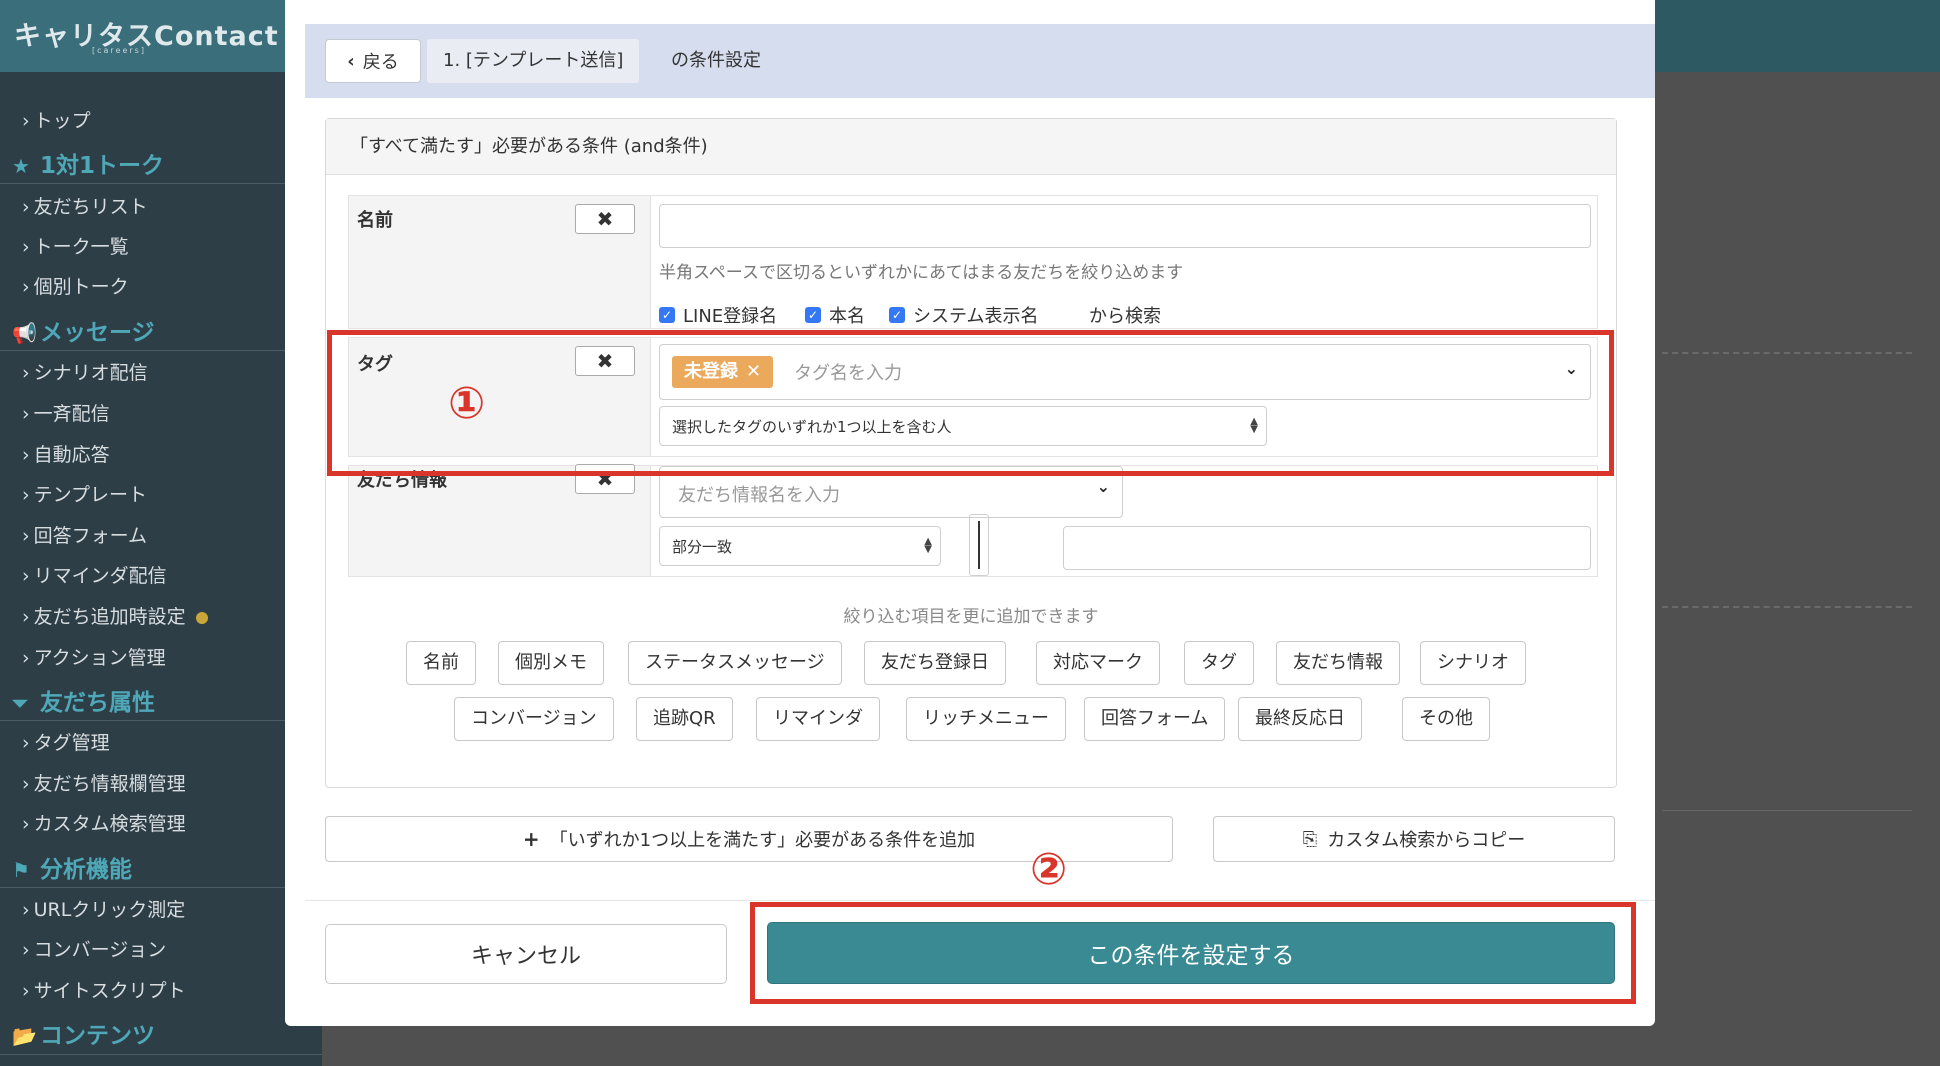  Describe the element at coordinates (551, 663) in the screenshot. I see `filter-button-memo: 個別メモ` at that location.